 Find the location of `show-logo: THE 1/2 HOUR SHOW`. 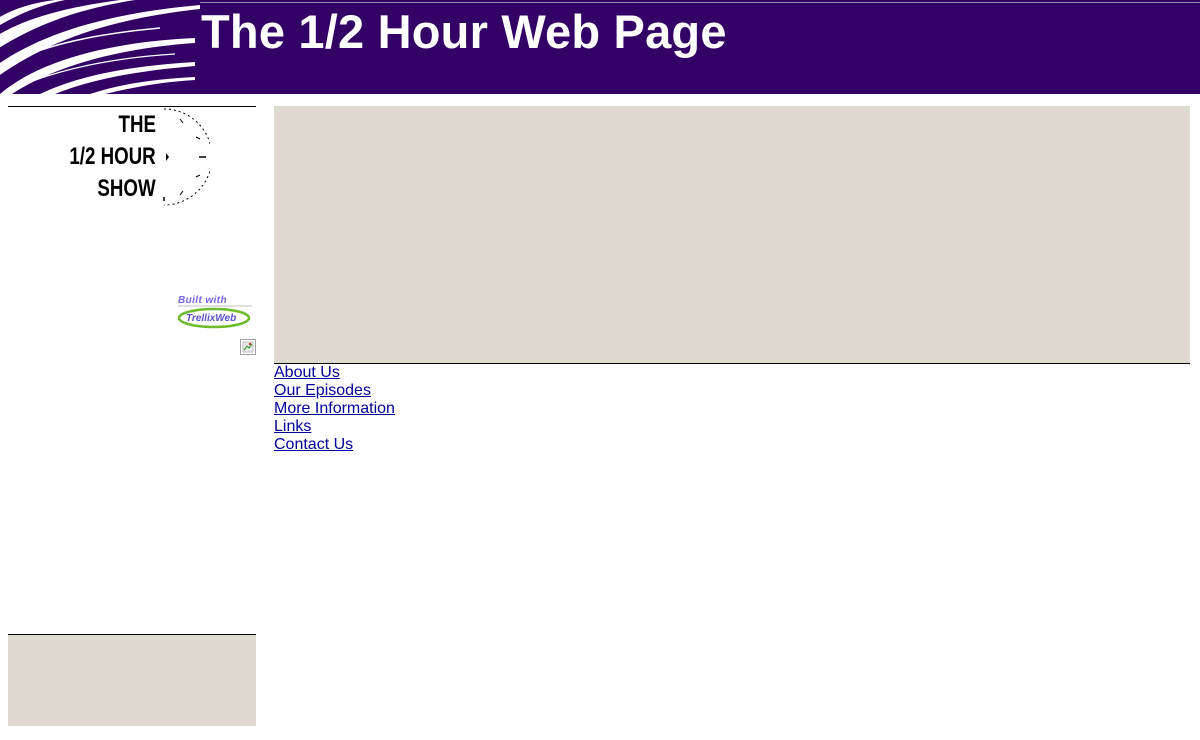

show-logo: THE 1/2 HOUR SHOW is located at coordinates (132, 157).